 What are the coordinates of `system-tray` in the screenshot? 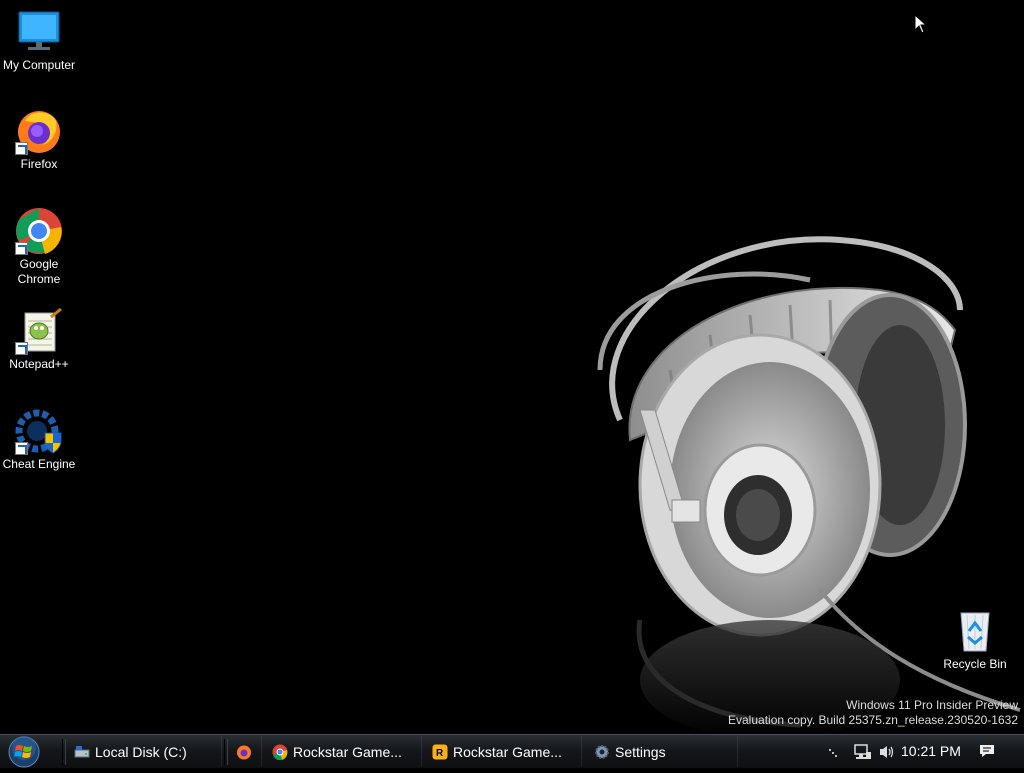 It's located at (861, 751).